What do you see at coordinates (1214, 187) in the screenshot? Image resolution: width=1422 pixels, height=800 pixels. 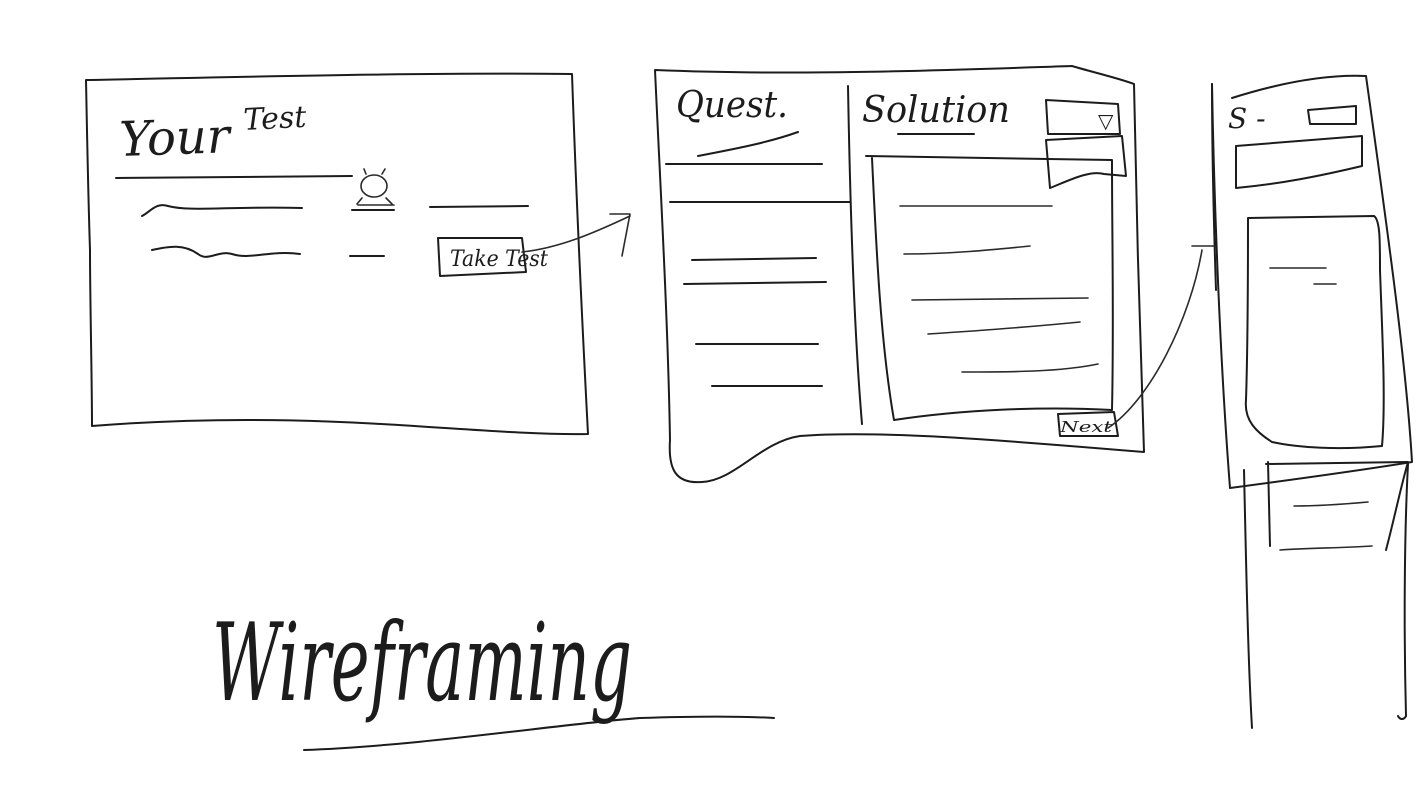 I see `frame-mobile-left-edge` at bounding box center [1214, 187].